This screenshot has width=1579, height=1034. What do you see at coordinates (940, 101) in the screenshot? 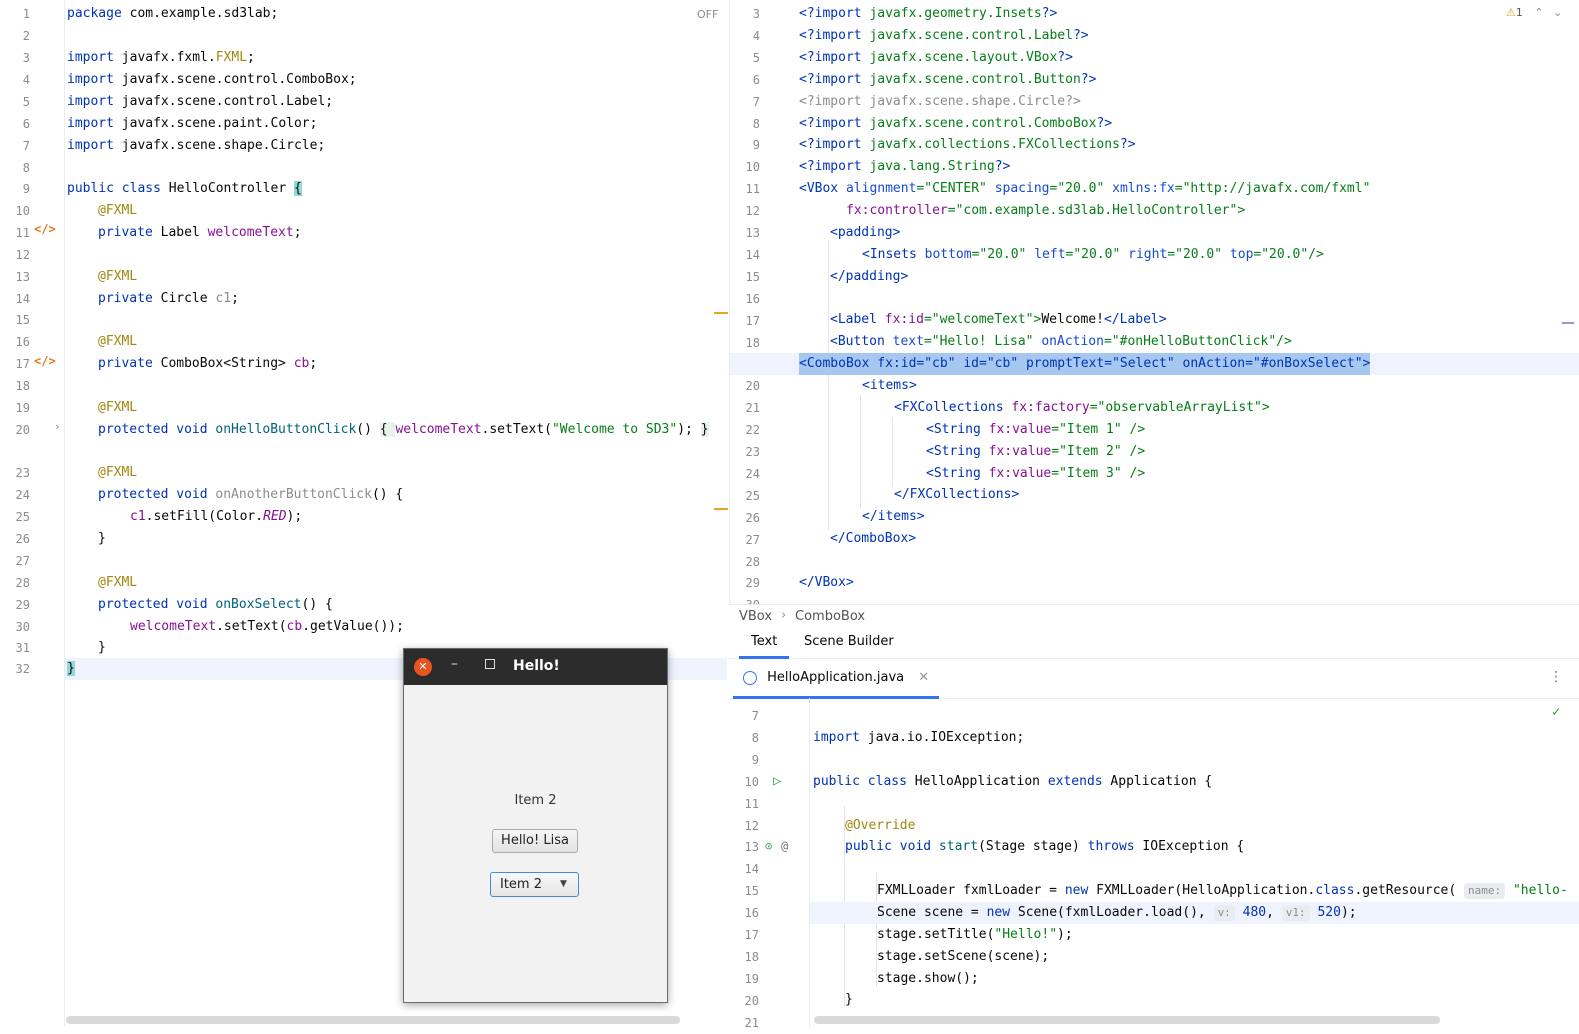
I see `code-line: <?import javafx.scene.shape.Circle?>` at bounding box center [940, 101].